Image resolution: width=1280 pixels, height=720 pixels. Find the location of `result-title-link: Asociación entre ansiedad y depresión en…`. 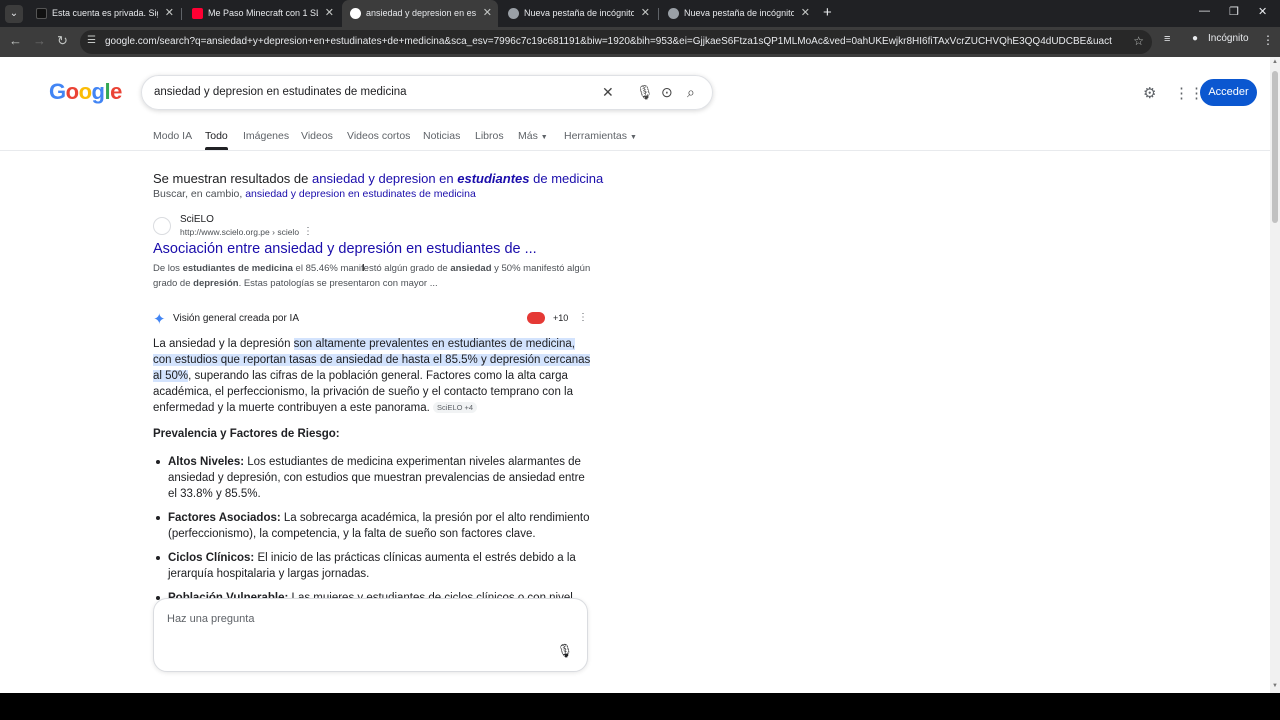

result-title-link: Asociación entre ansiedad y depresión en… is located at coordinates (345, 249).